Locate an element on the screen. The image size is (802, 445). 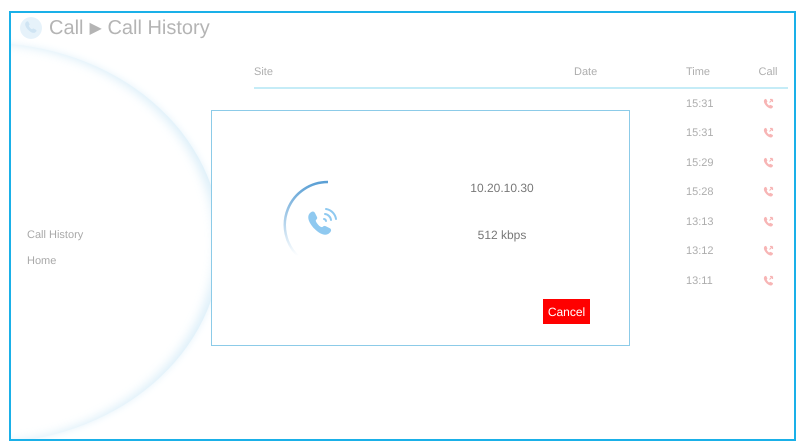
time-cell-text: 15:29 is located at coordinates (700, 162).